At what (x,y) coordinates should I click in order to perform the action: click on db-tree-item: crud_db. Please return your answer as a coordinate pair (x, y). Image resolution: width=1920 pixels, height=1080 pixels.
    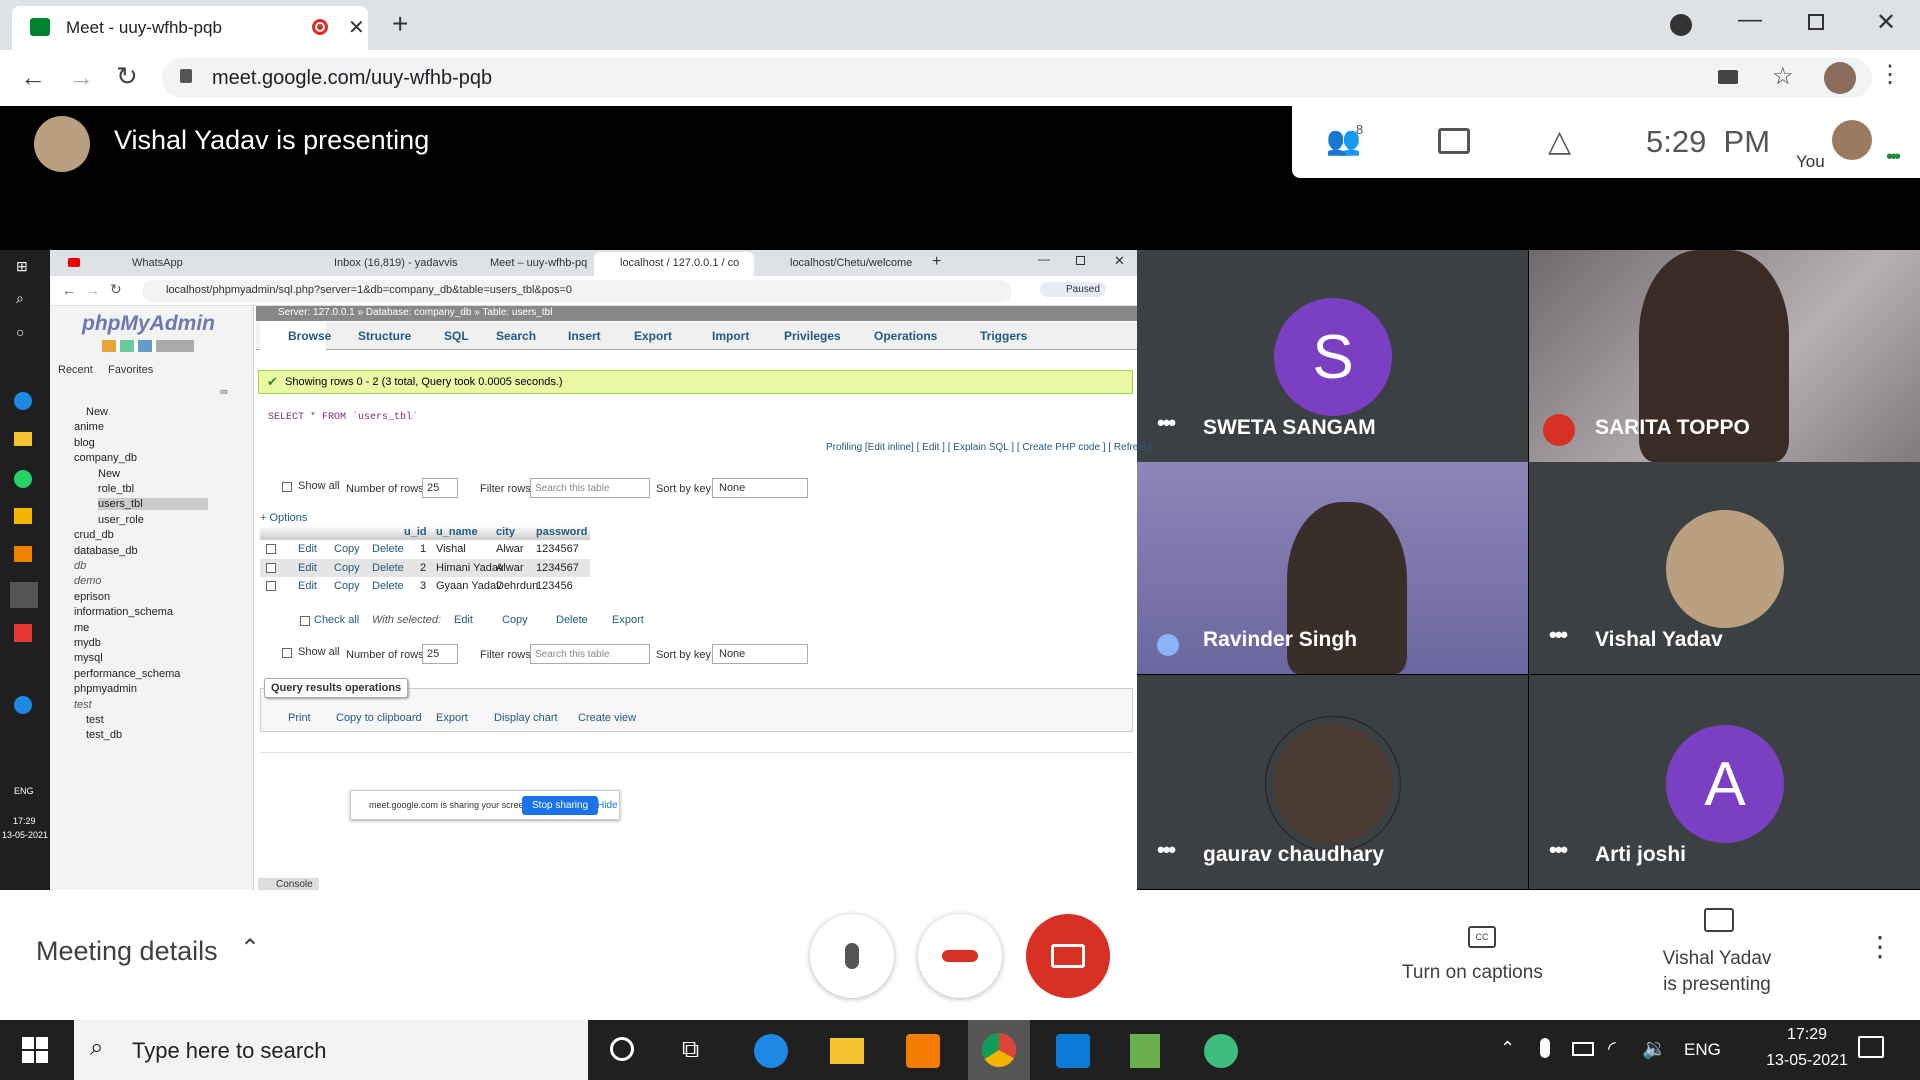
    Looking at the image, I should click on (94, 535).